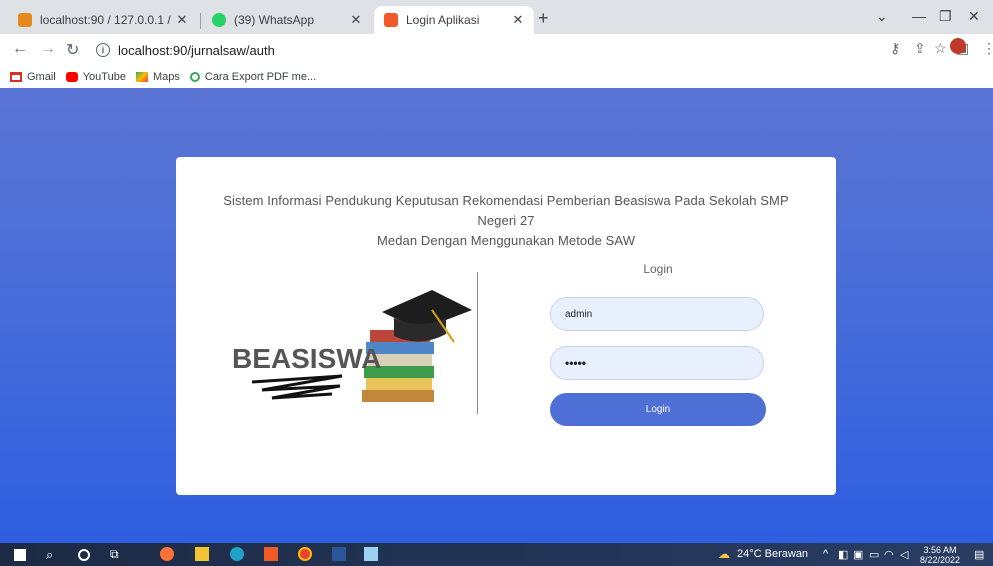 The image size is (993, 566). I want to click on firefox-icon, so click(167, 554).